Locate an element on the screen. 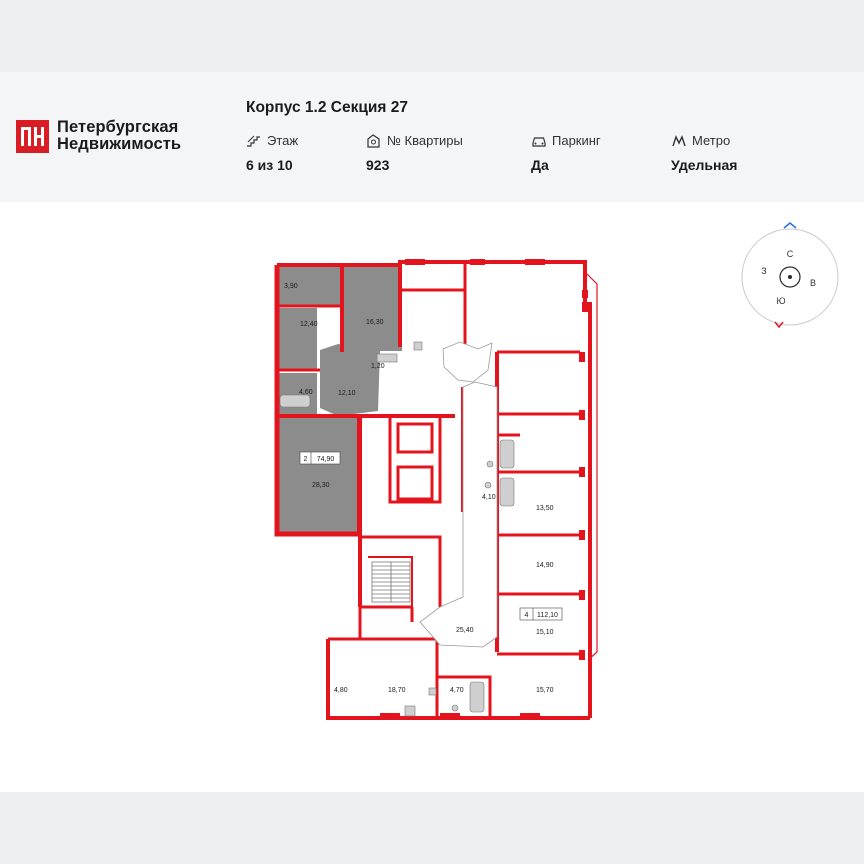 The image size is (864, 864). metro-icon is located at coordinates (679, 140).